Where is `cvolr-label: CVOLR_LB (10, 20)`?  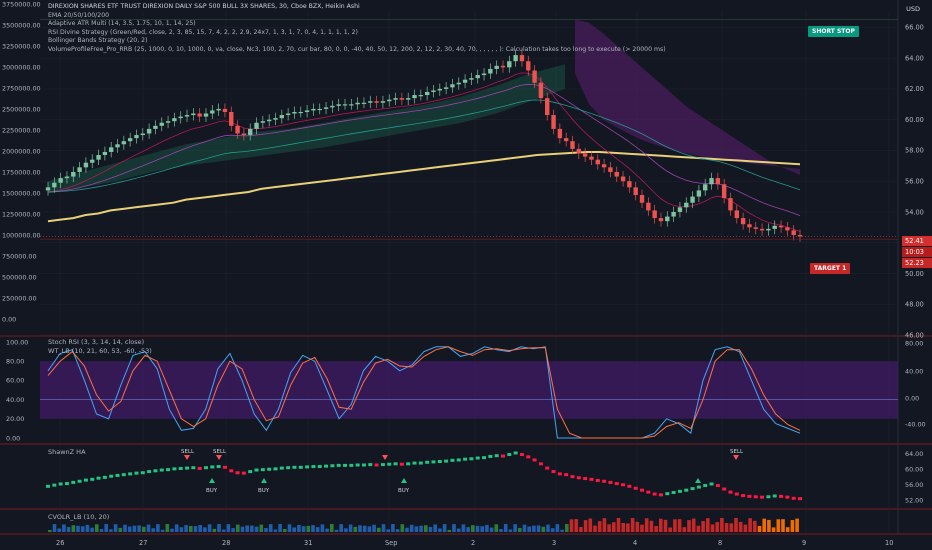
cvolr-label: CVOLR_LB (10, 20) is located at coordinates (78, 517).